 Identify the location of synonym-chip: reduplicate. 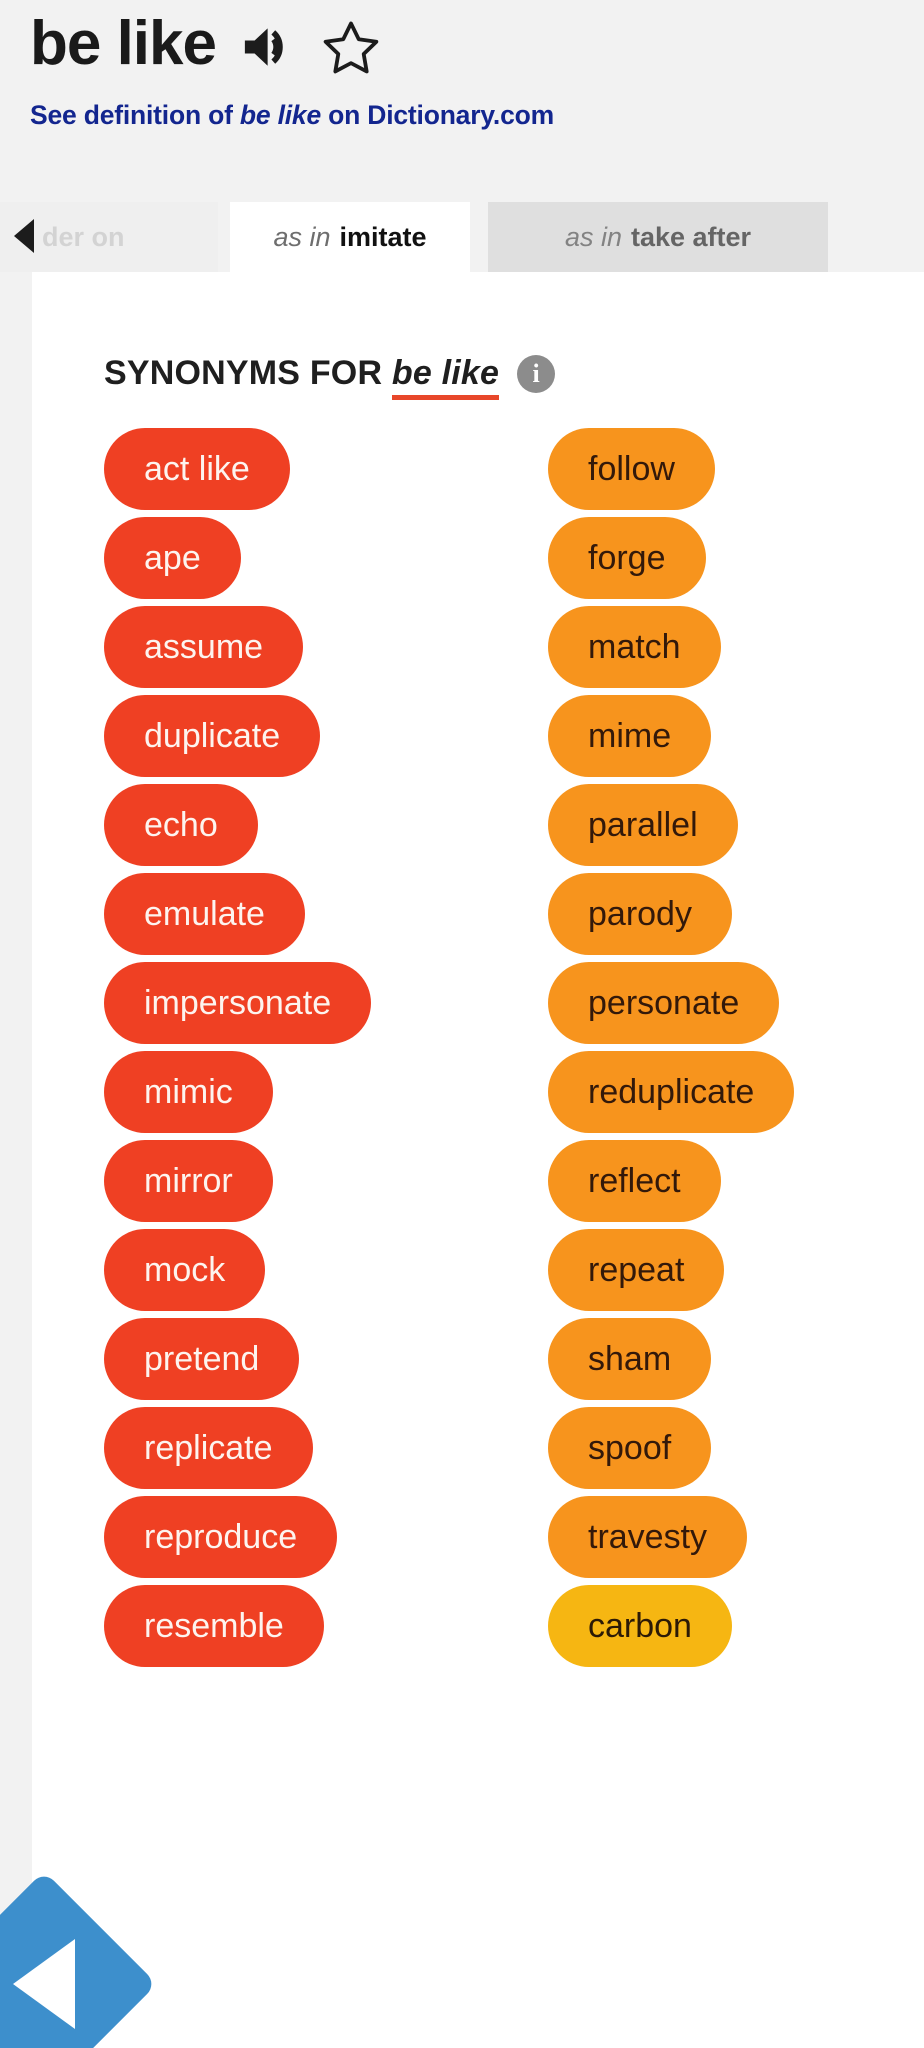
(671, 1092).